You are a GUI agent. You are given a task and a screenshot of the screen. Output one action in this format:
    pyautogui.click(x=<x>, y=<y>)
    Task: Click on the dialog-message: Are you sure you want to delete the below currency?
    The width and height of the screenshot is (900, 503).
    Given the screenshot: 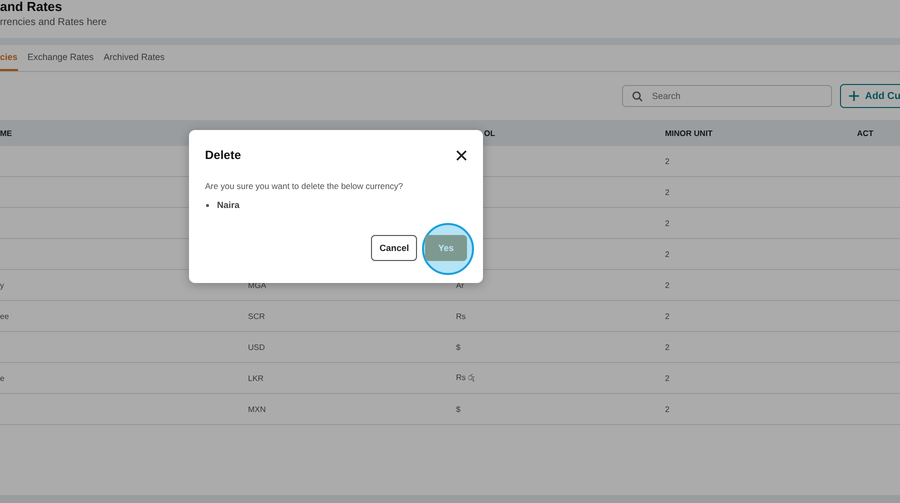 What is the action you would take?
    pyautogui.click(x=304, y=186)
    